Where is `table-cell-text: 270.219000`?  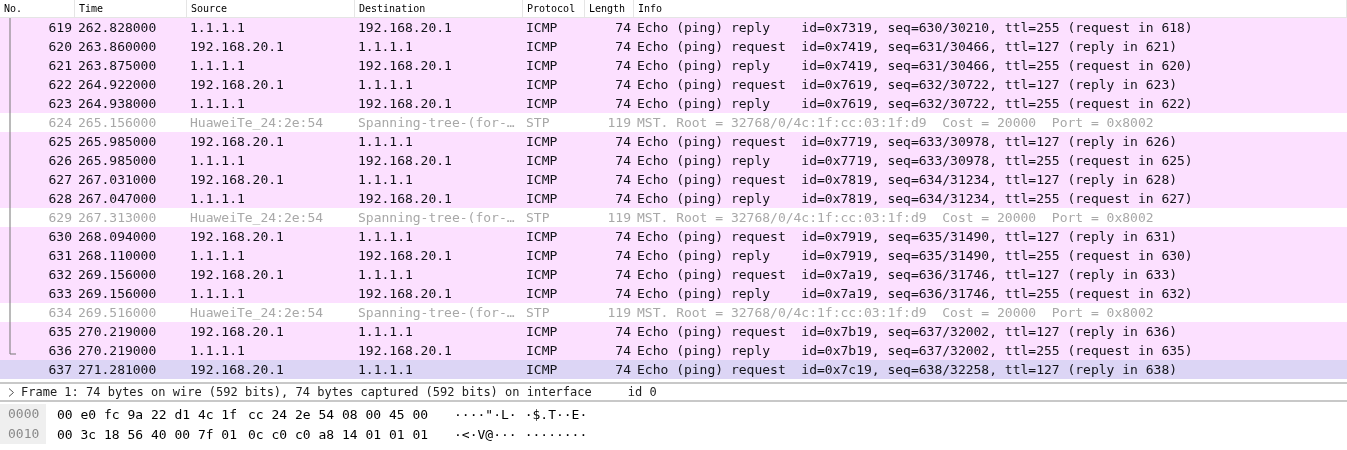 table-cell-text: 270.219000 is located at coordinates (117, 331).